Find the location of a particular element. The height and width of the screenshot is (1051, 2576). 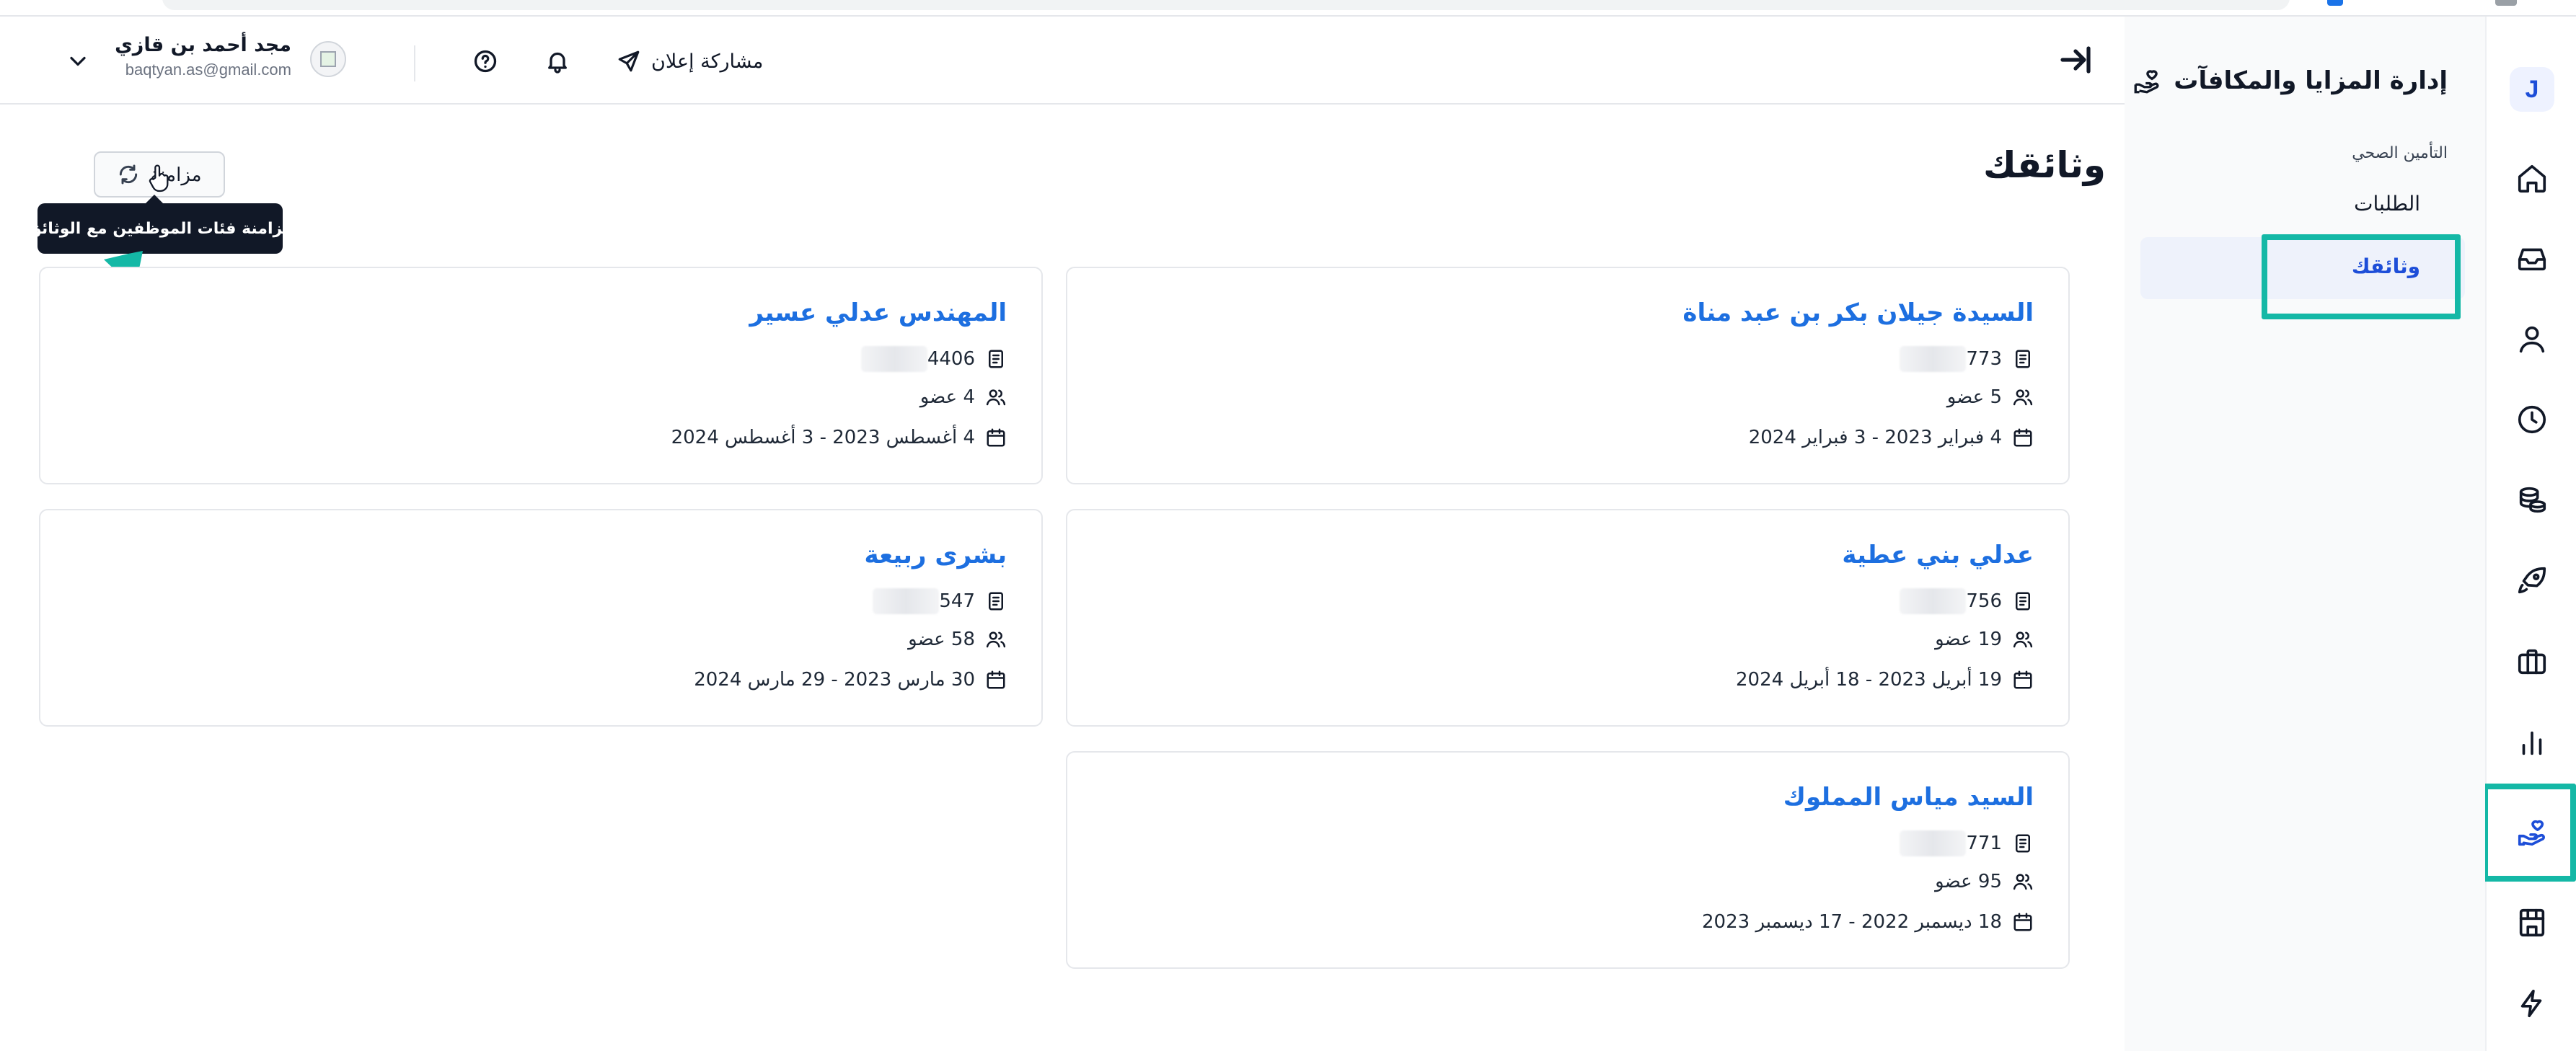

coverage-dates-row: 19 أبريل 2023 - 18 أبريل 2024 is located at coordinates (1885, 680).